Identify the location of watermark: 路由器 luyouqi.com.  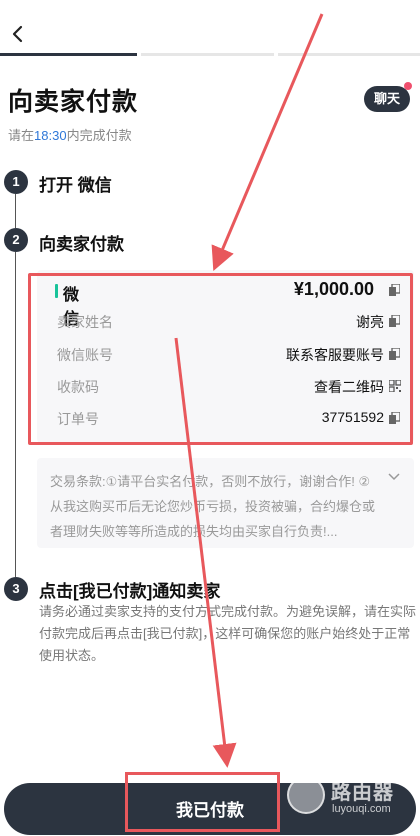
(352, 797).